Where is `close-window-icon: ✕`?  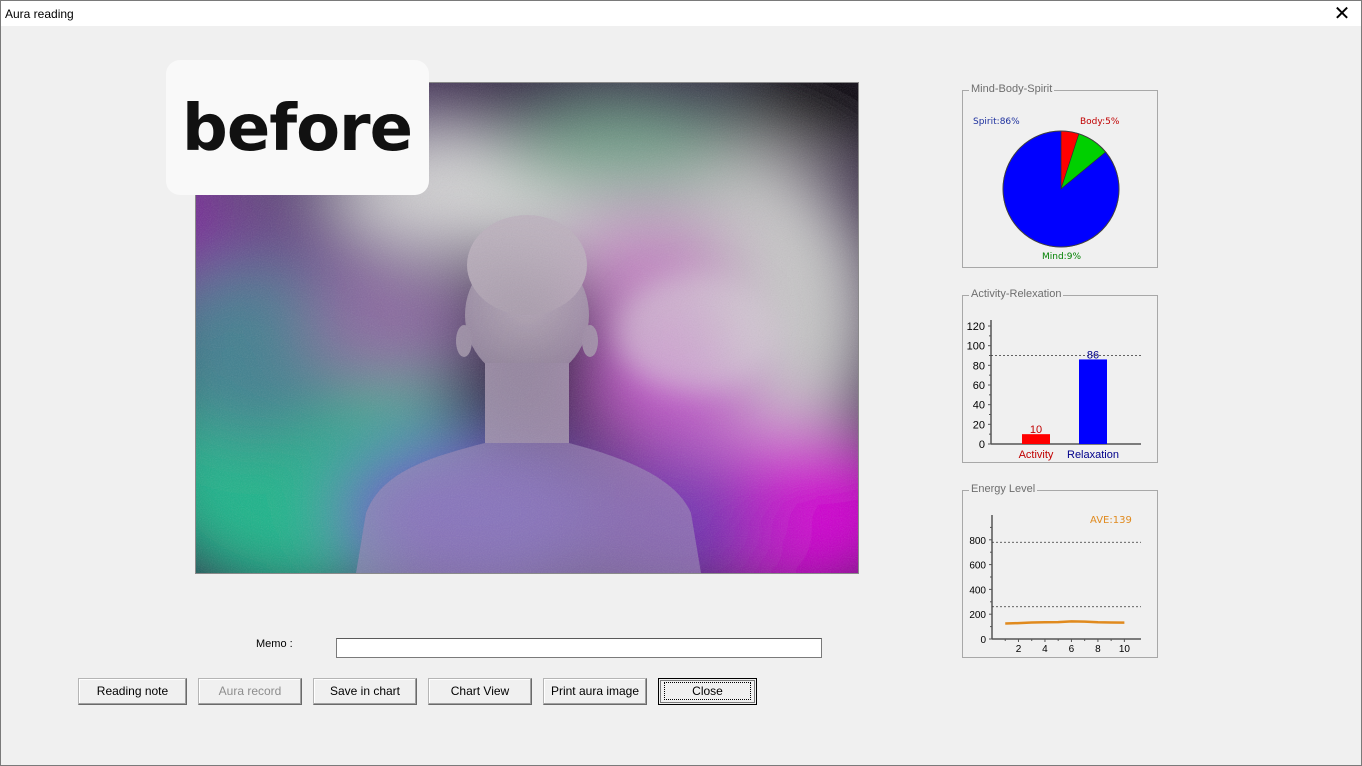
close-window-icon: ✕ is located at coordinates (1342, 14).